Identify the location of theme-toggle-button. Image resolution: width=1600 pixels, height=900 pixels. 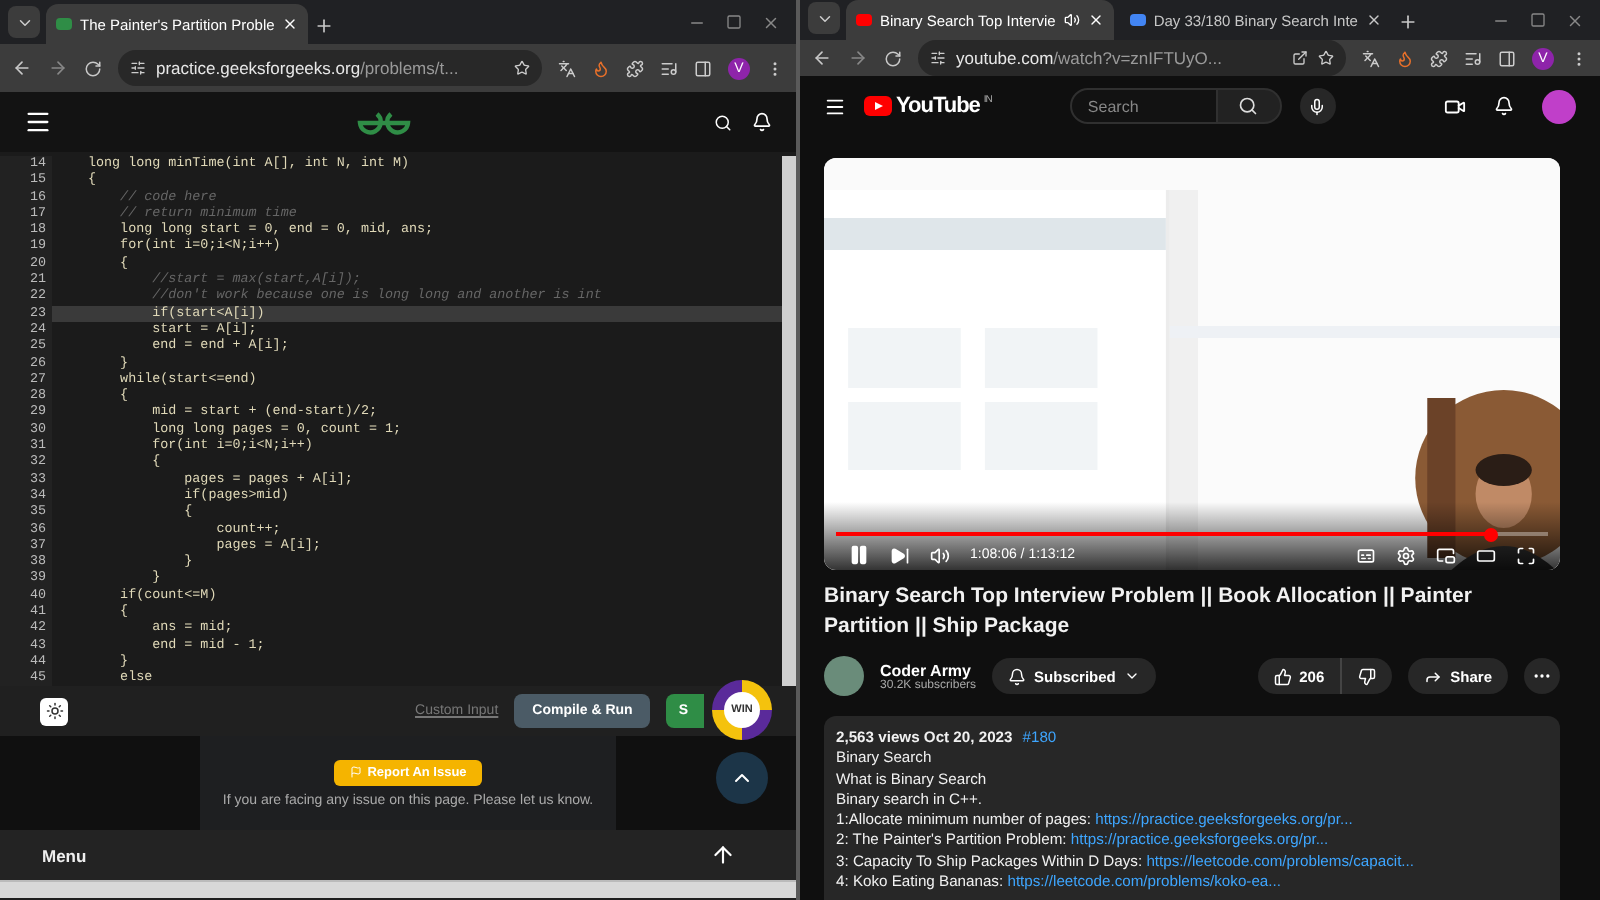
(54, 711).